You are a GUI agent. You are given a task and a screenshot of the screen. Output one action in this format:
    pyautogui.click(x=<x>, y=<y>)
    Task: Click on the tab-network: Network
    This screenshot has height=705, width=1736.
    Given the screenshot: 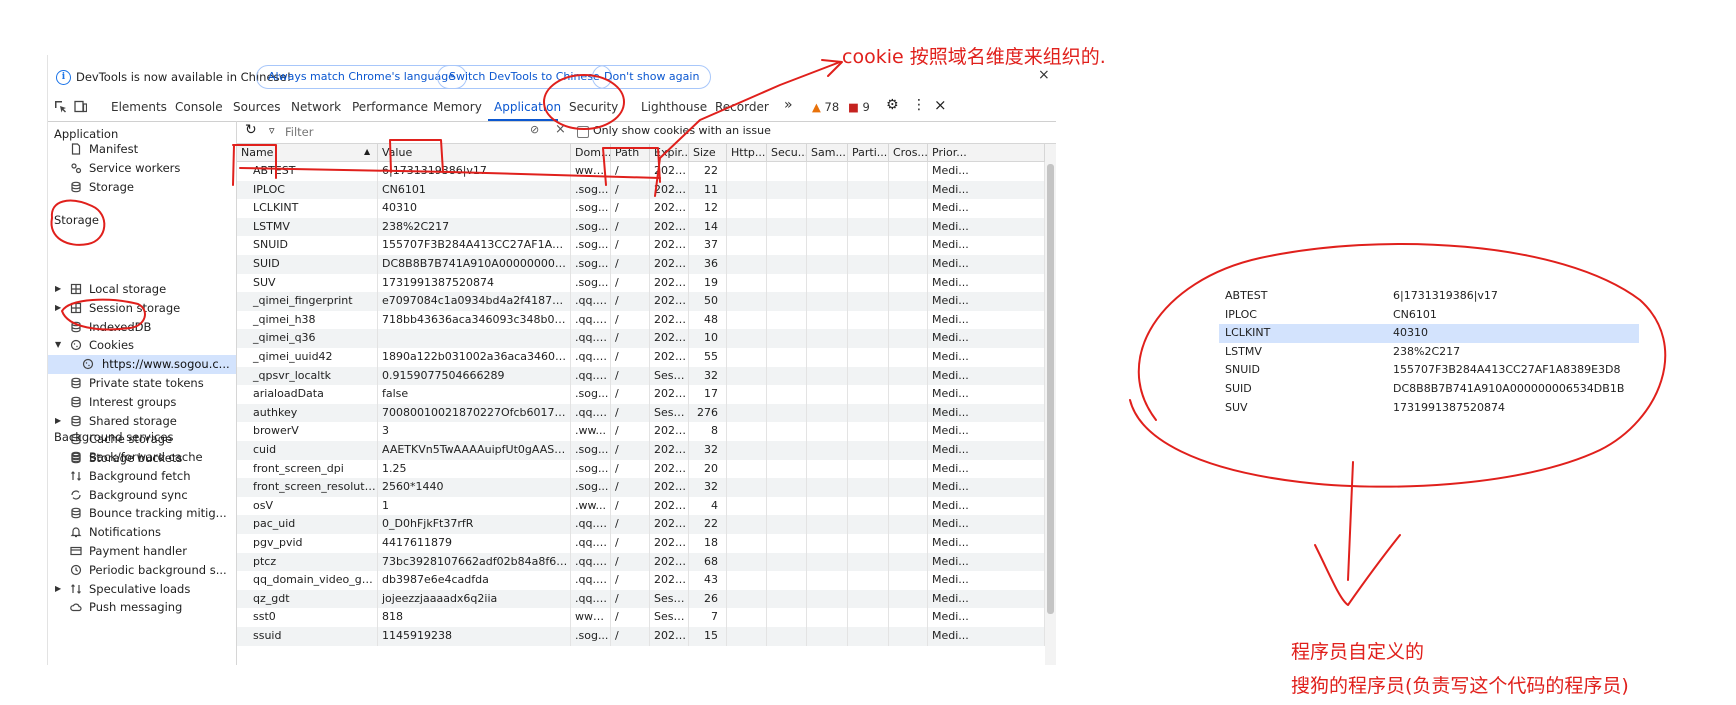 What is the action you would take?
    pyautogui.click(x=316, y=107)
    